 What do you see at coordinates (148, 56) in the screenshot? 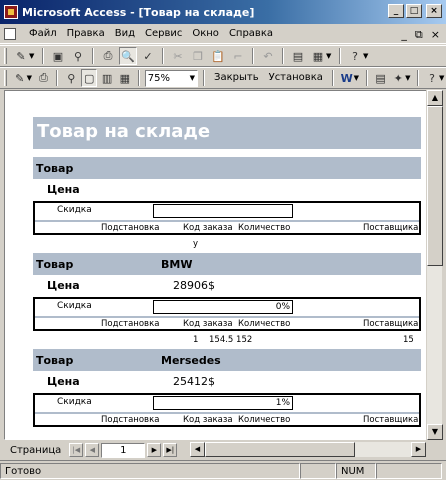
I see `spelling-icon: ✓` at bounding box center [148, 56].